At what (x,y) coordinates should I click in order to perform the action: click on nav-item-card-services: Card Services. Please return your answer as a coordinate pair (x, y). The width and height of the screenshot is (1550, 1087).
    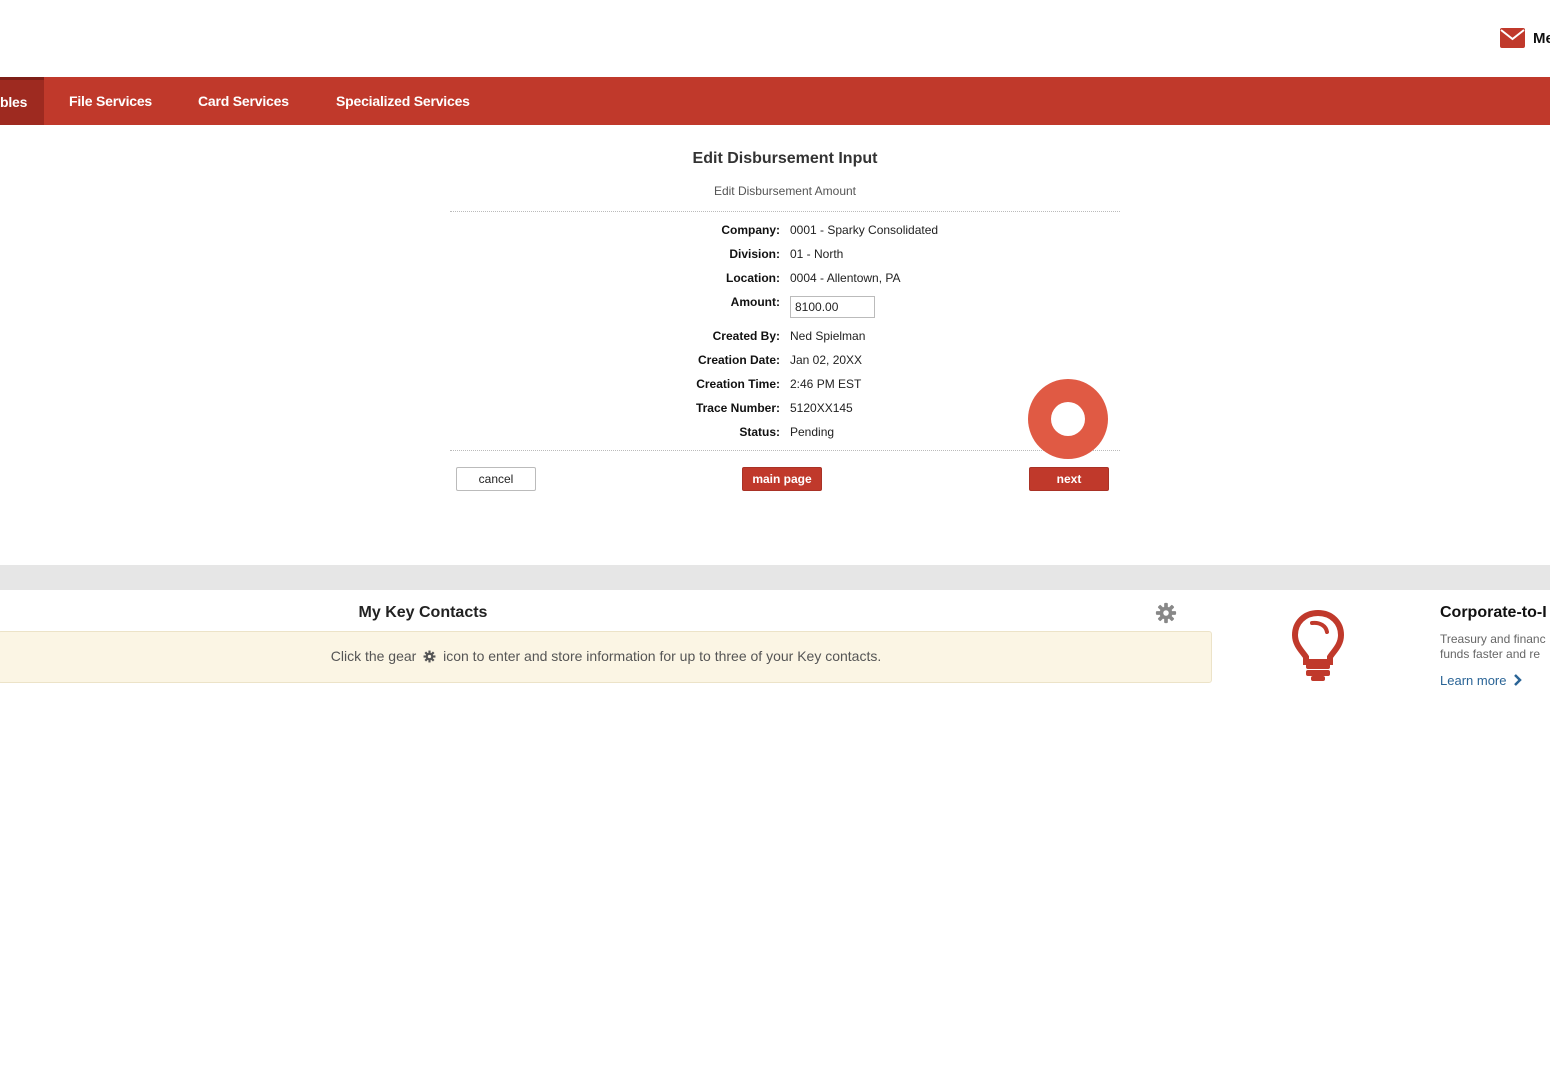
    Looking at the image, I should click on (243, 101).